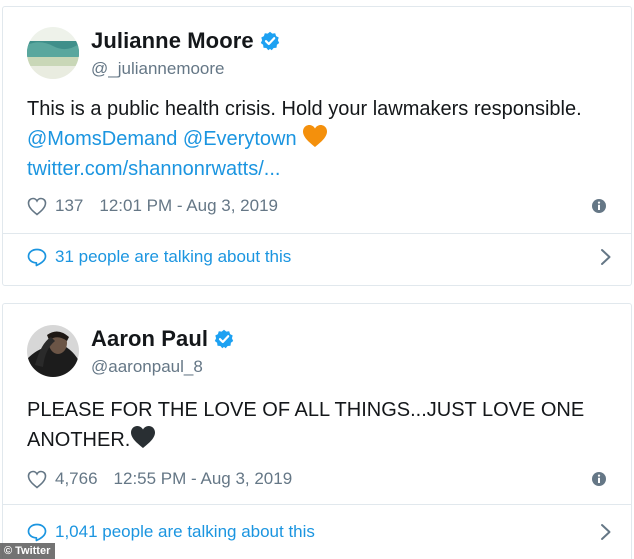  What do you see at coordinates (188, 206) in the screenshot?
I see `timestamp: 12:01 PM - Aug 3, 2019` at bounding box center [188, 206].